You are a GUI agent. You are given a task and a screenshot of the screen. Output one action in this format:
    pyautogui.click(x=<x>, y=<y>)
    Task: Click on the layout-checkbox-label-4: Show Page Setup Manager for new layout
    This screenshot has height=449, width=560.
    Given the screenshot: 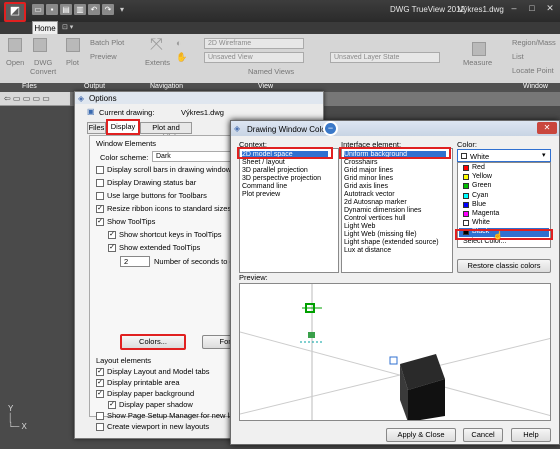 What is the action you would take?
    pyautogui.click(x=177, y=415)
    